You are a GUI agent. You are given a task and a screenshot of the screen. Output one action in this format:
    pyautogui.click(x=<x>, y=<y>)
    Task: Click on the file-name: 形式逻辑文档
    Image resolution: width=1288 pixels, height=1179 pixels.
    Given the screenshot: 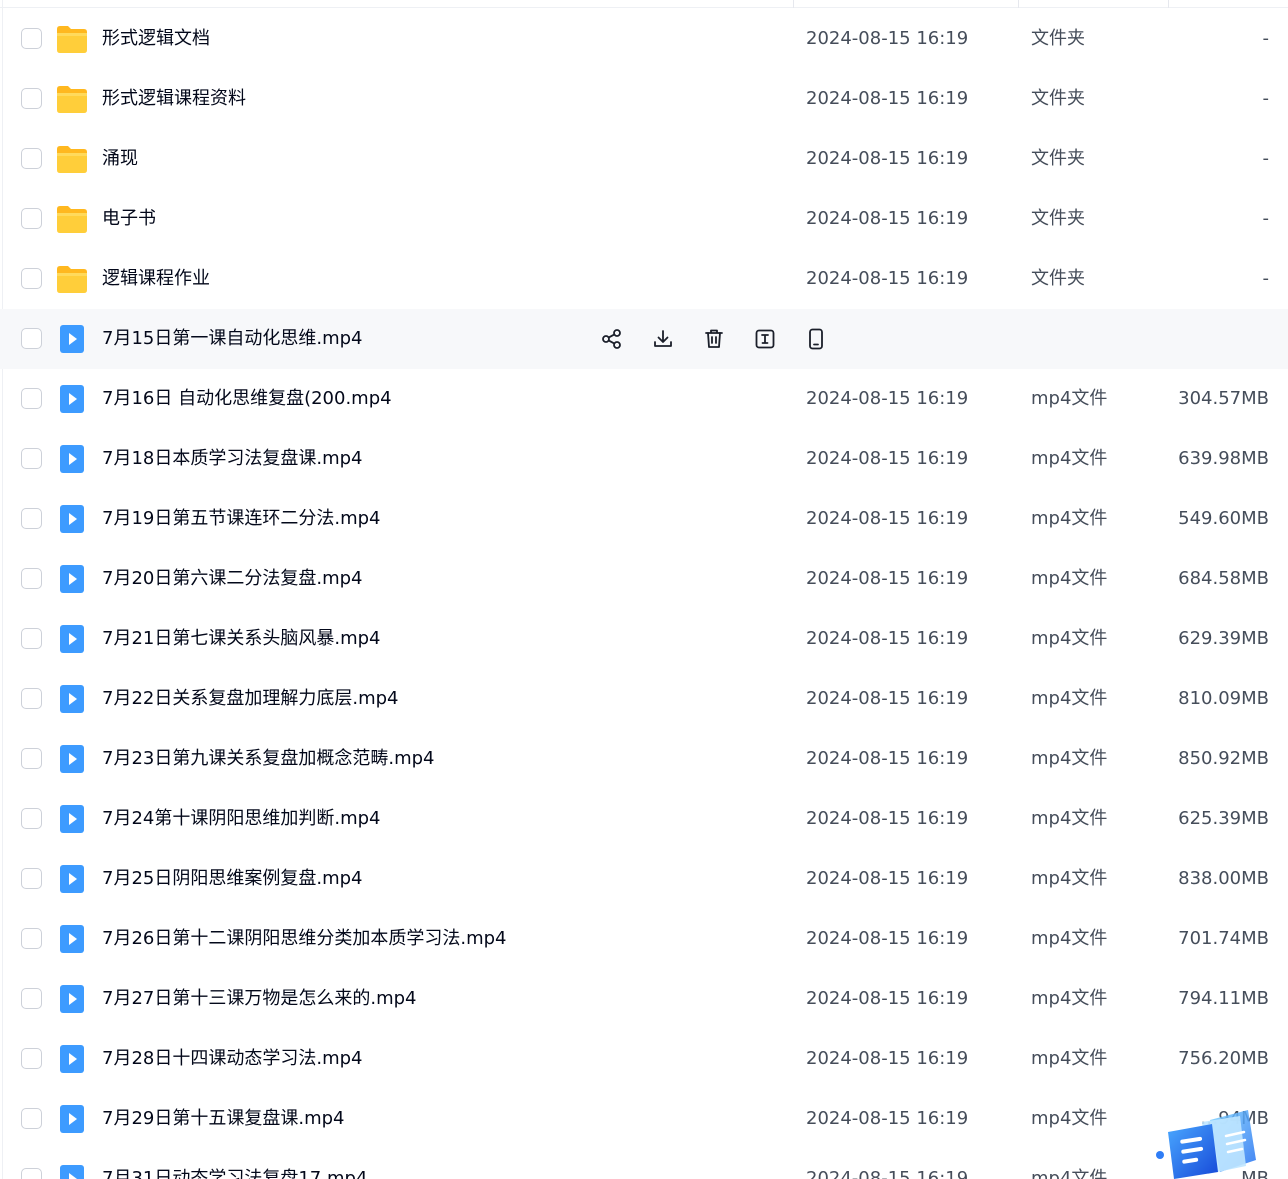 What is the action you would take?
    pyautogui.click(x=156, y=39)
    